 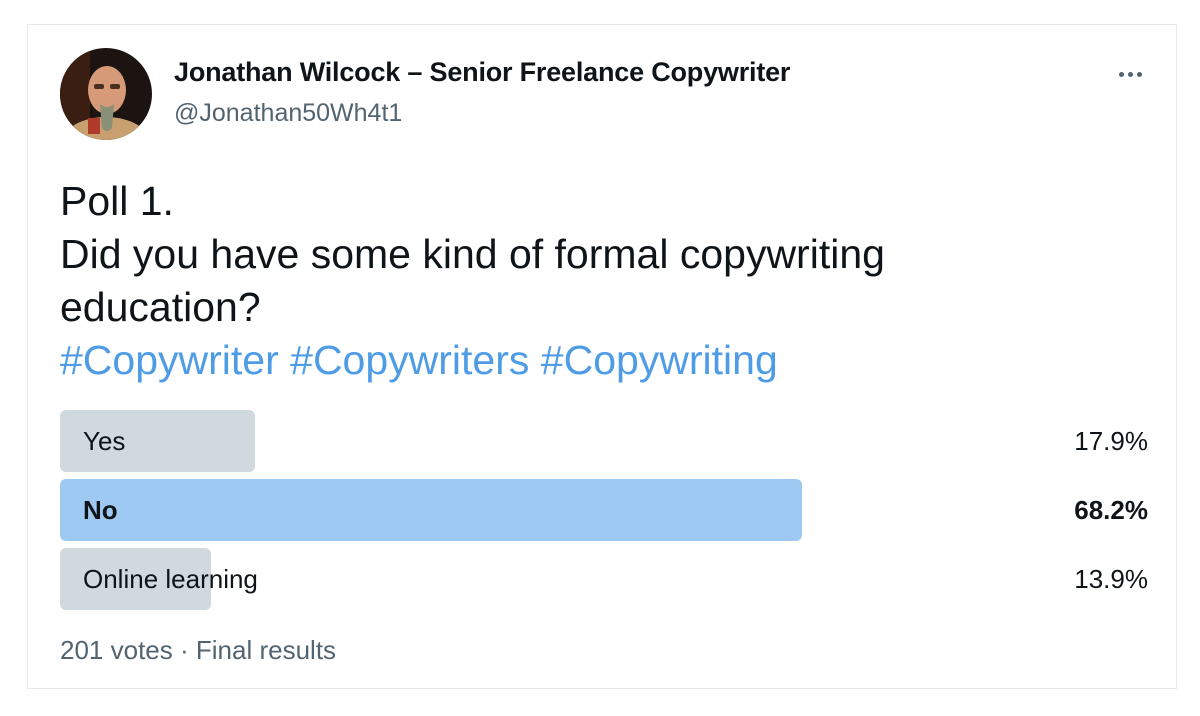 I want to click on more-options-button, so click(x=1130, y=74).